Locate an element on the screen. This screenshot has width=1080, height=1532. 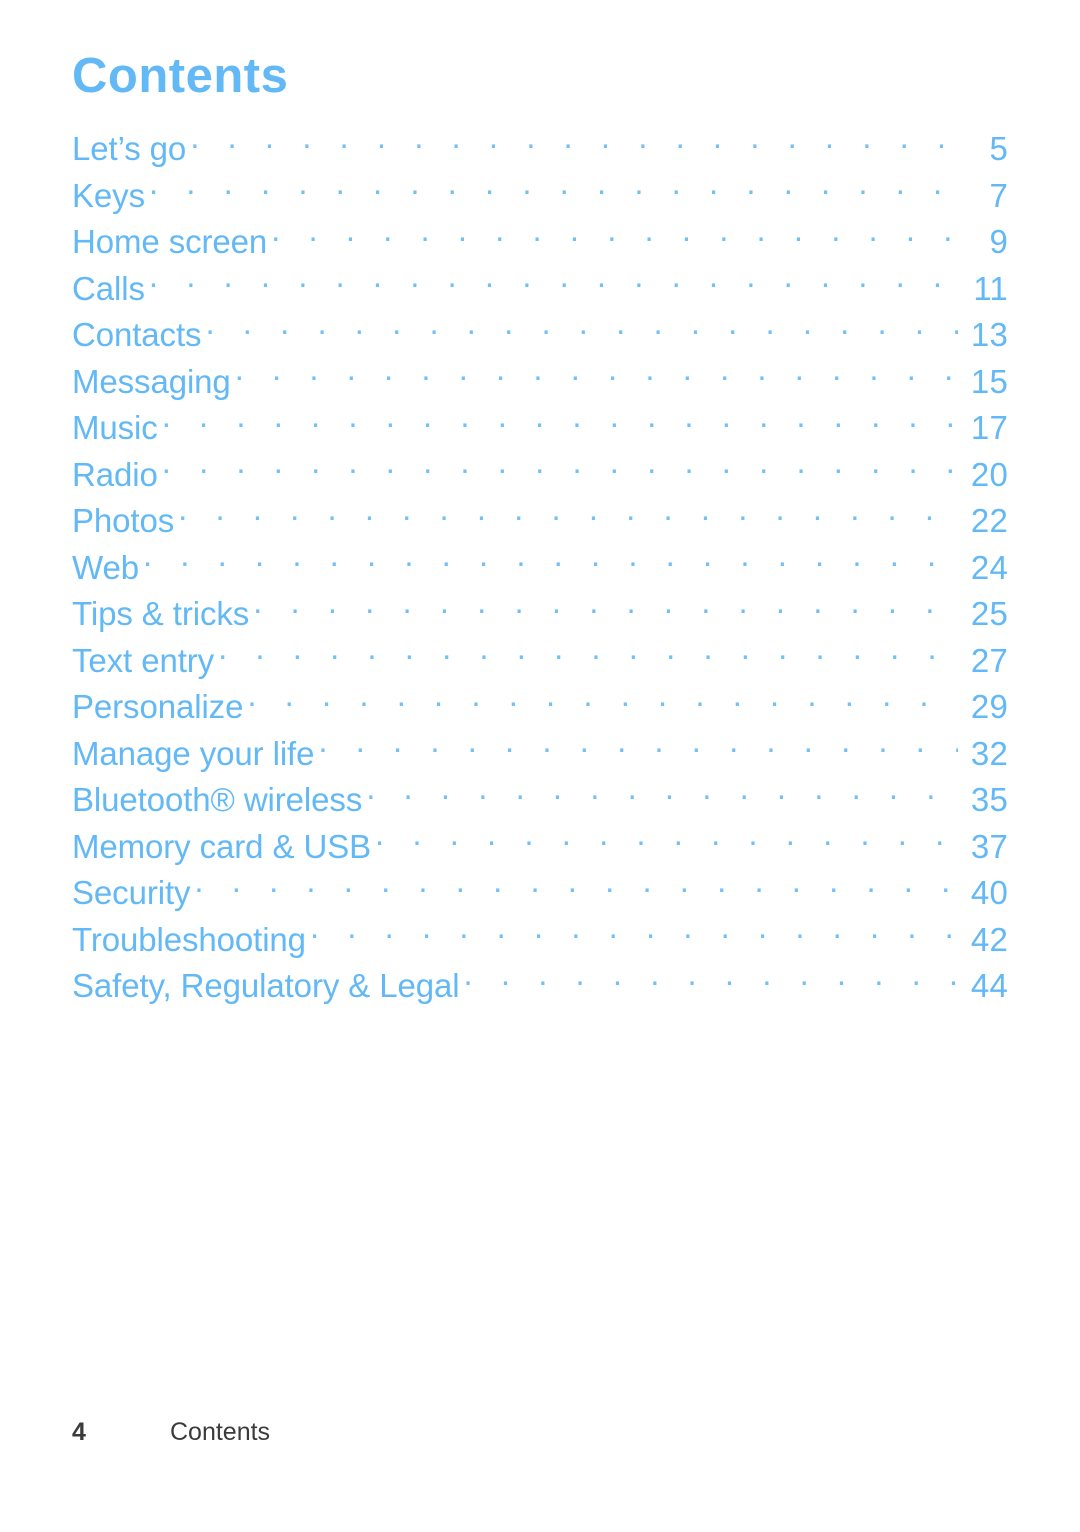
toc-entry: Radio 20 is located at coordinates (540, 475).